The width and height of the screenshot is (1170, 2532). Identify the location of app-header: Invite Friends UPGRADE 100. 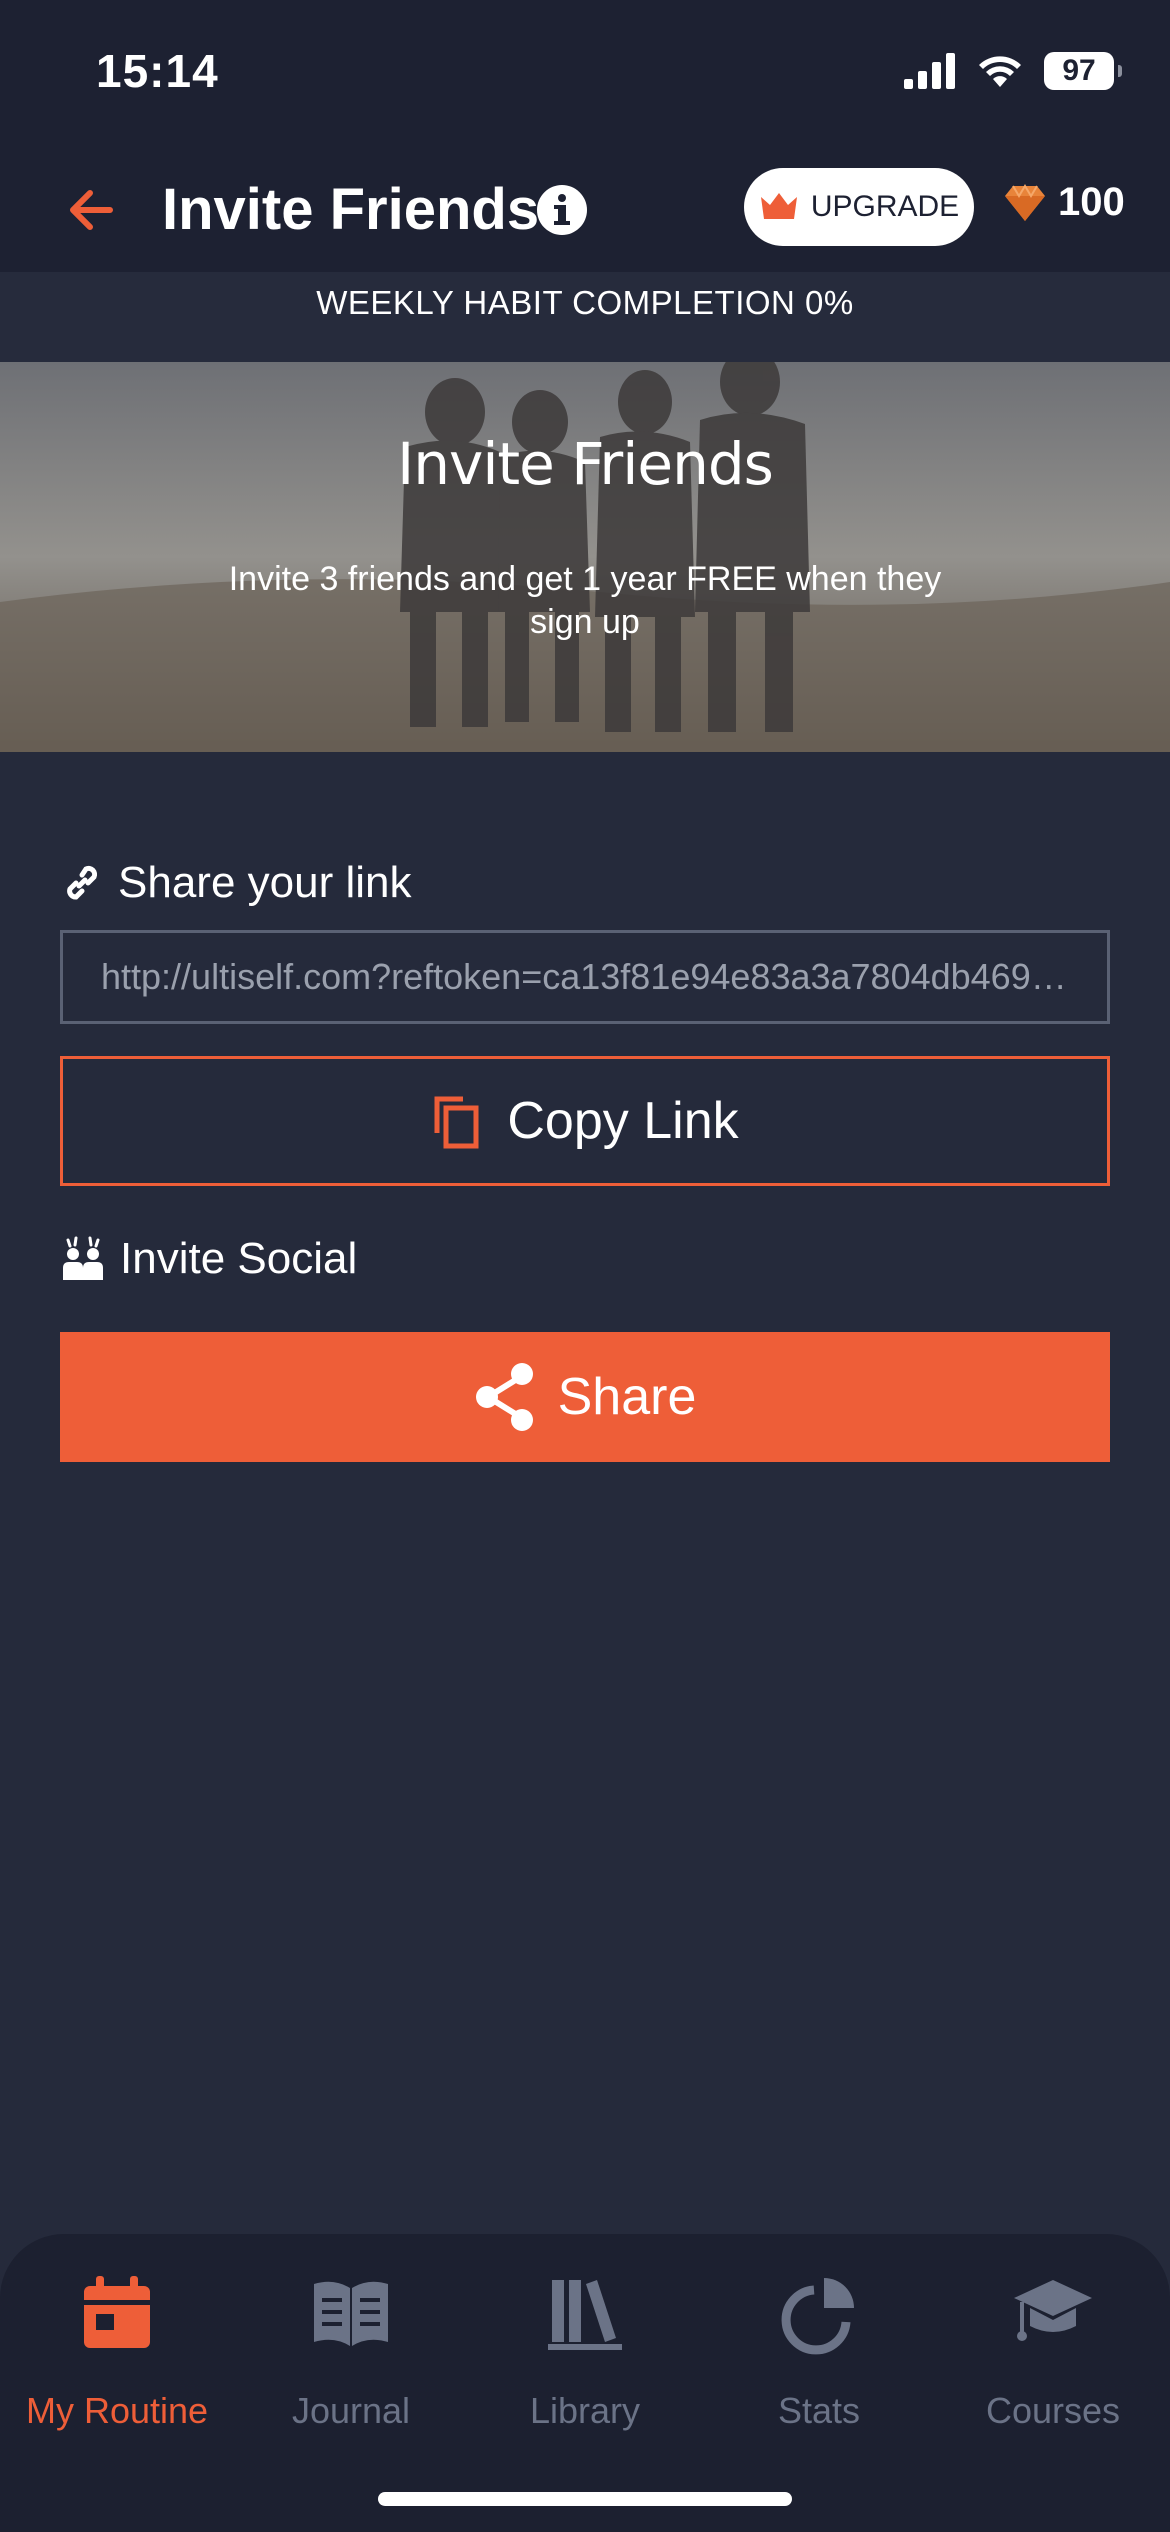
(585, 211).